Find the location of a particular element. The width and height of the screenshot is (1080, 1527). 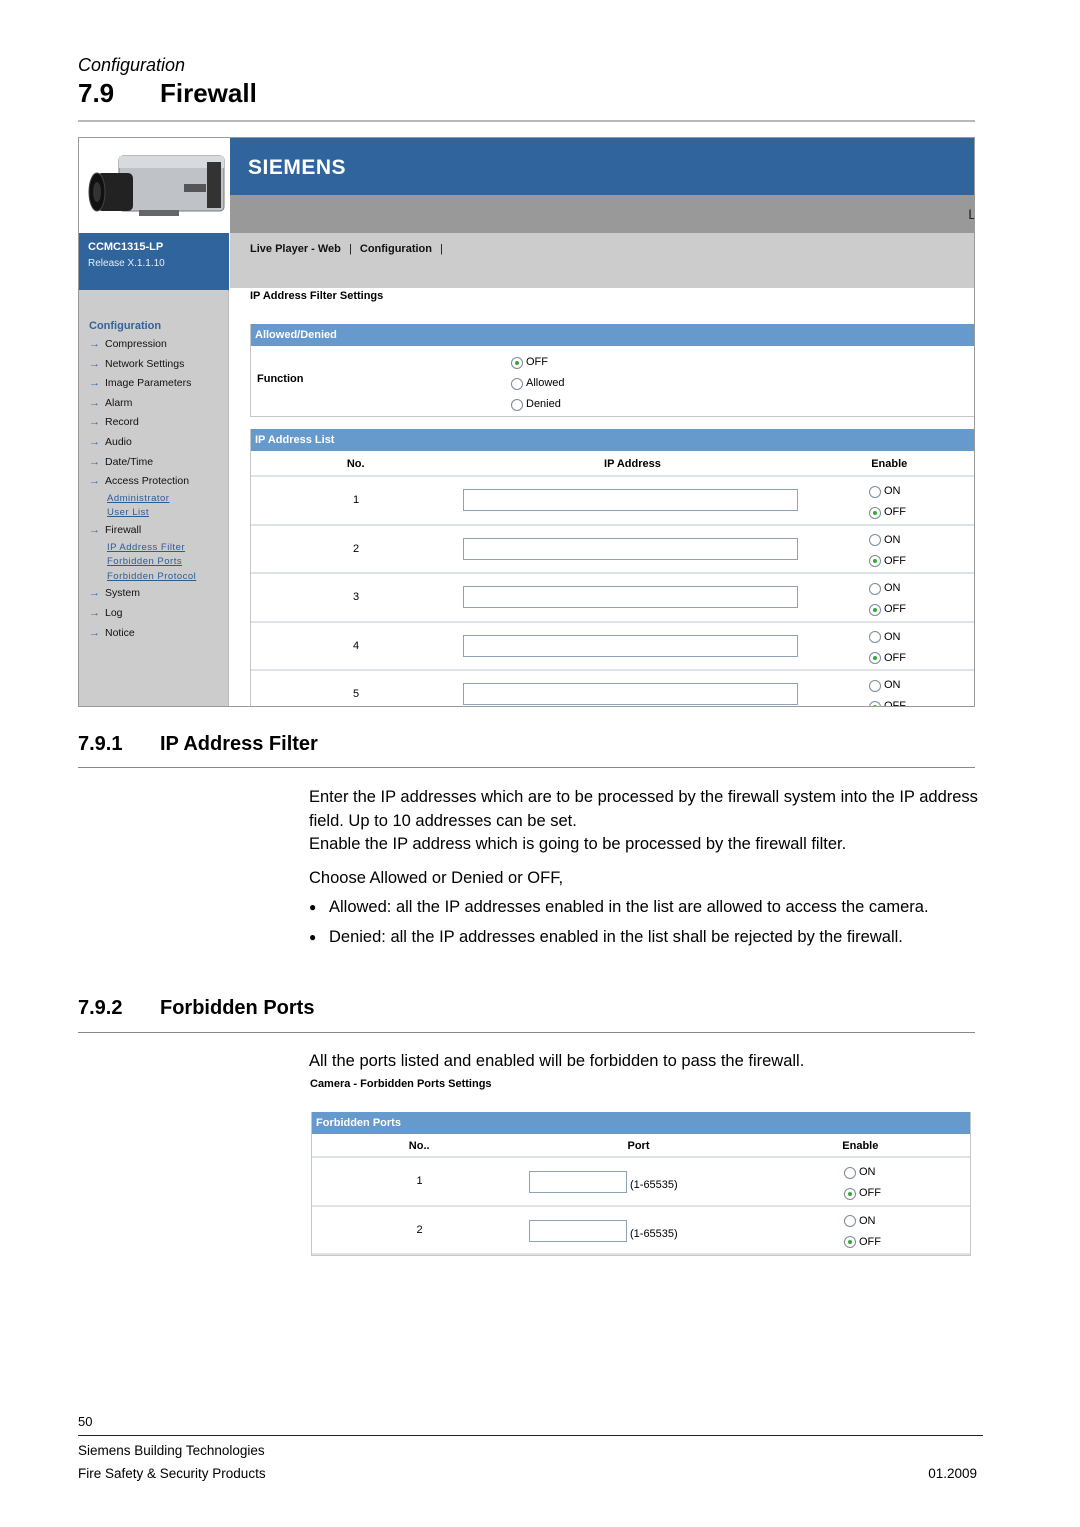

siemens-logo: SIEMENS is located at coordinates (297, 167).